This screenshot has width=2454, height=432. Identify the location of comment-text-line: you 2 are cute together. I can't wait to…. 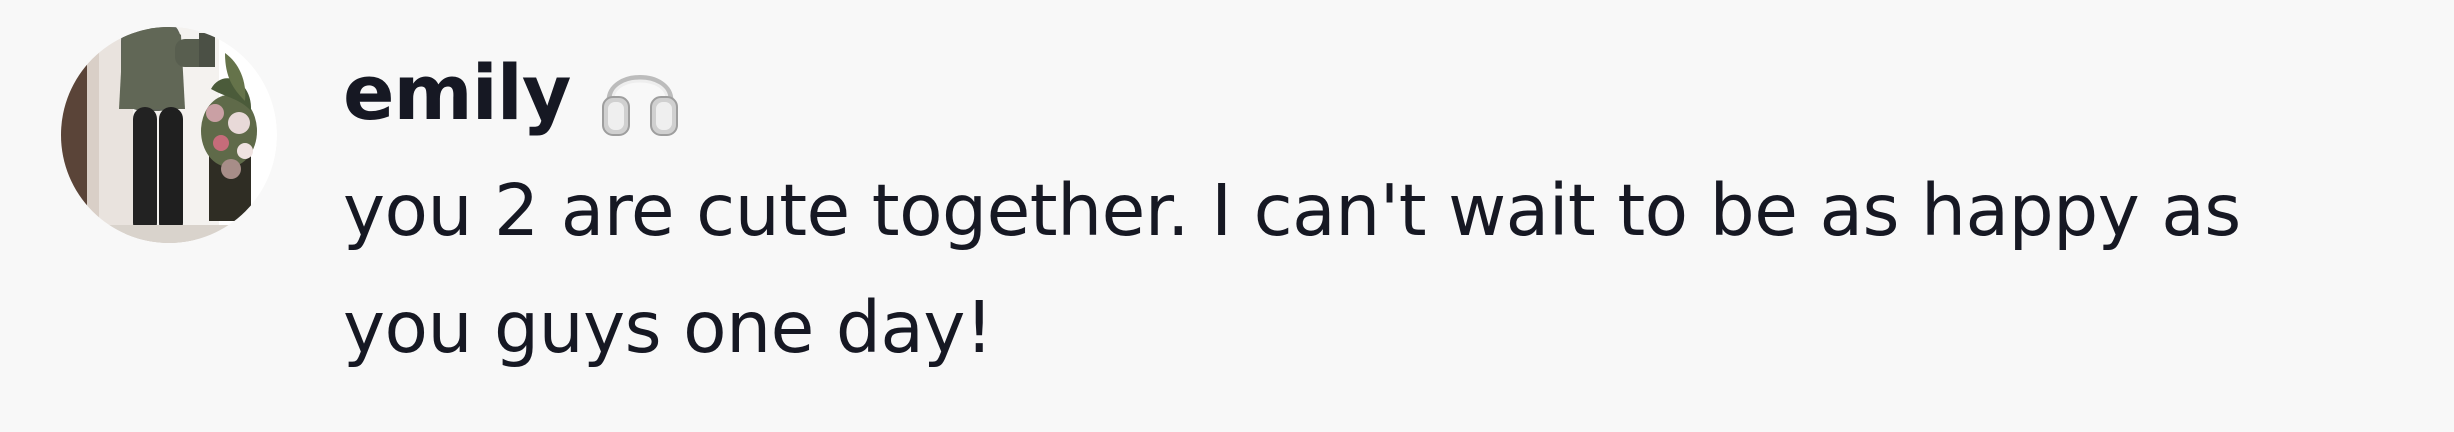
(1292, 210).